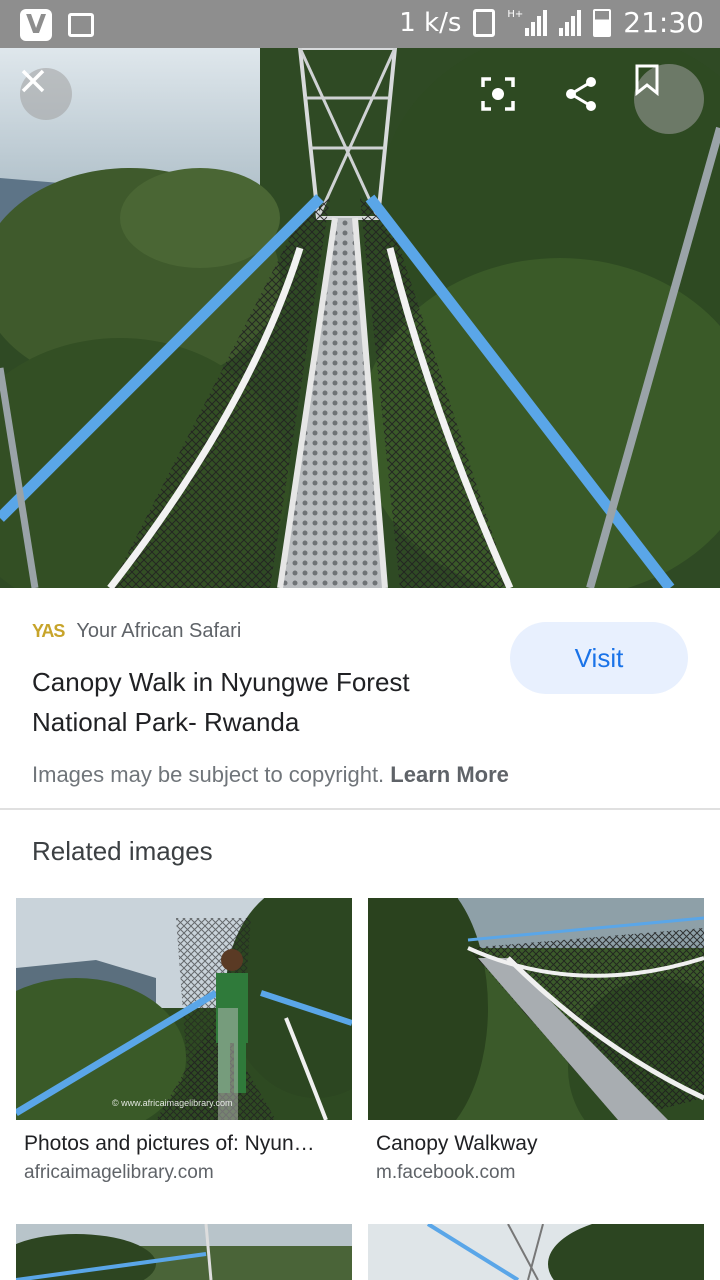 This screenshot has height=1280, width=720. Describe the element at coordinates (663, 22) in the screenshot. I see `clock: 21:30` at that location.